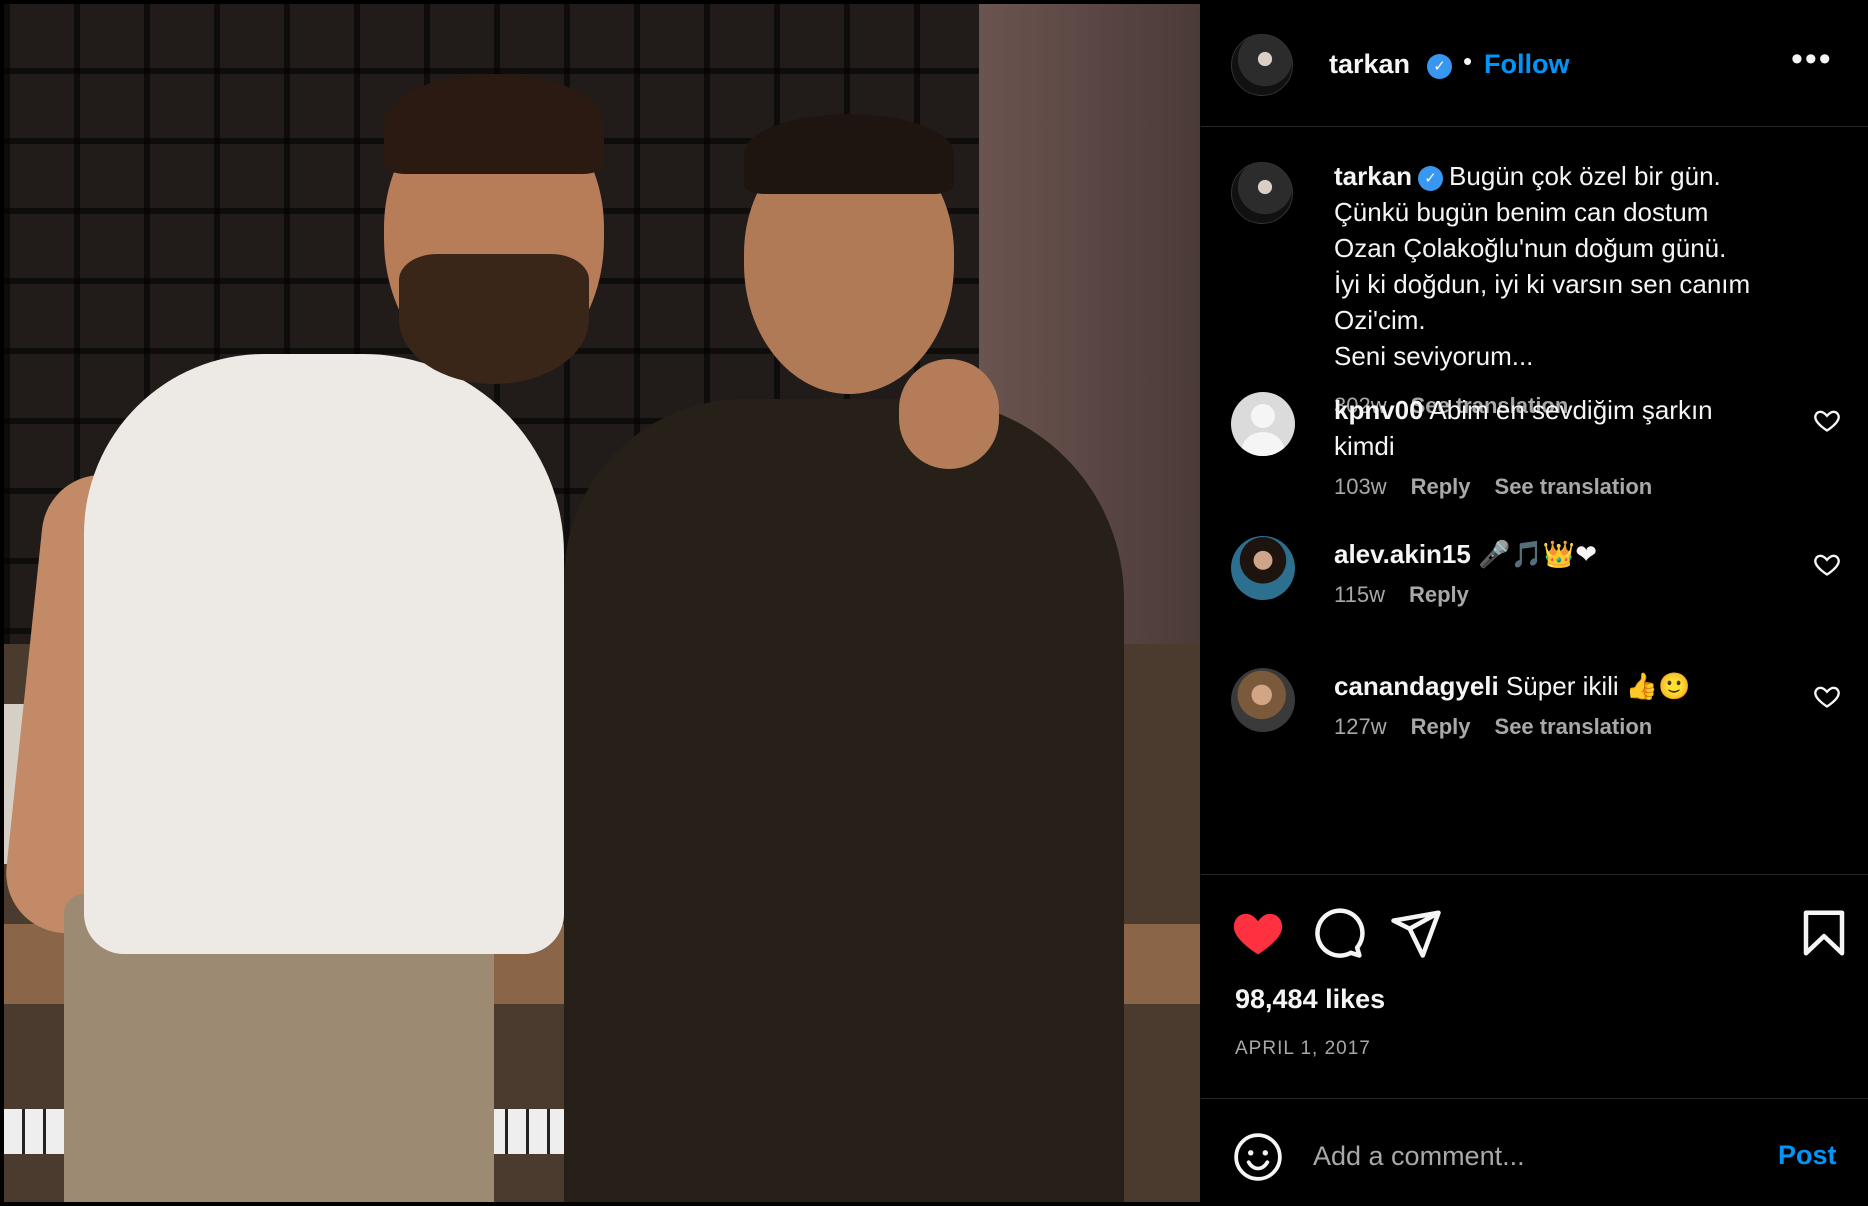  I want to click on person-right-hair, so click(849, 154).